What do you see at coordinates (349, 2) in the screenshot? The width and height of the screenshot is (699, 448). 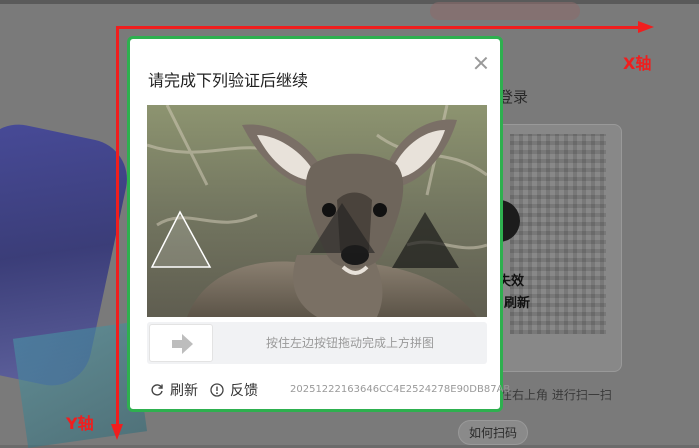 I see `background-topbar` at bounding box center [349, 2].